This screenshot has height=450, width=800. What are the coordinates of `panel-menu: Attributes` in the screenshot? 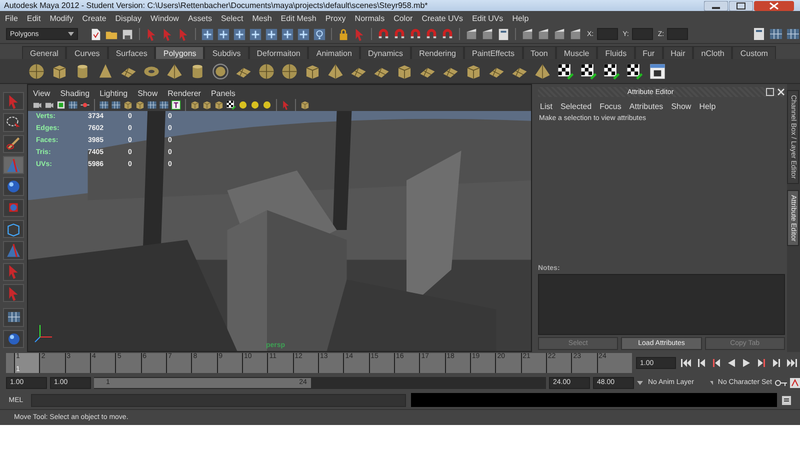 It's located at (646, 106).